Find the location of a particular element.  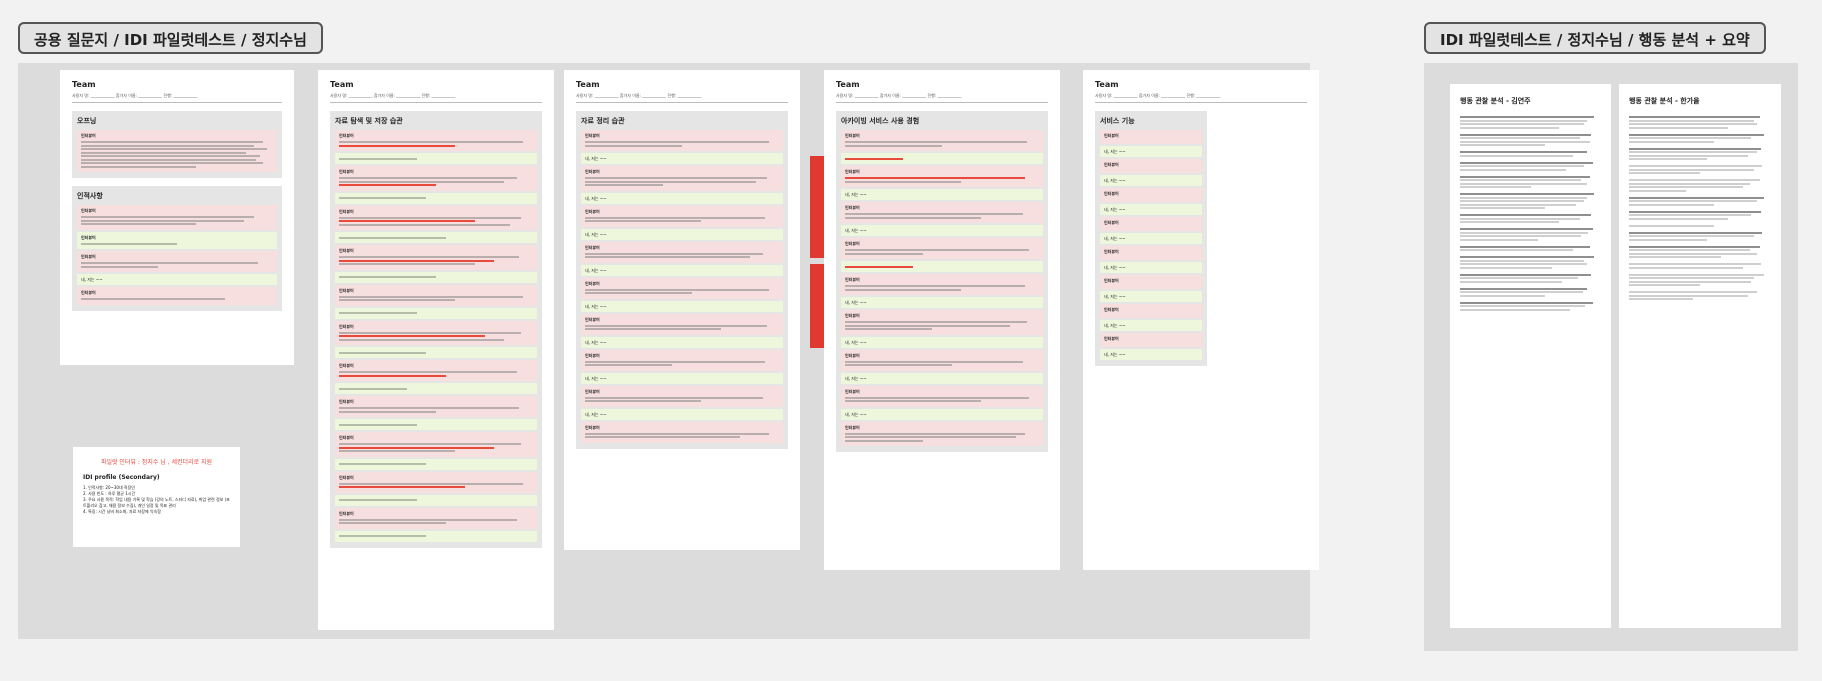

analysis-title: 행동 관찰 분석 - 한가을 is located at coordinates (1664, 101).